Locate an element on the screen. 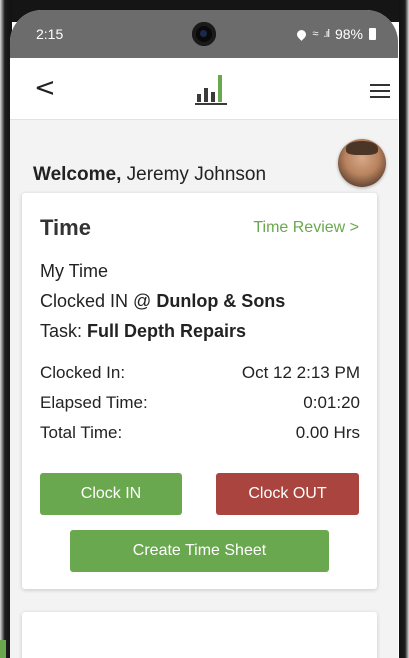  app-bar: < is located at coordinates (204, 89).